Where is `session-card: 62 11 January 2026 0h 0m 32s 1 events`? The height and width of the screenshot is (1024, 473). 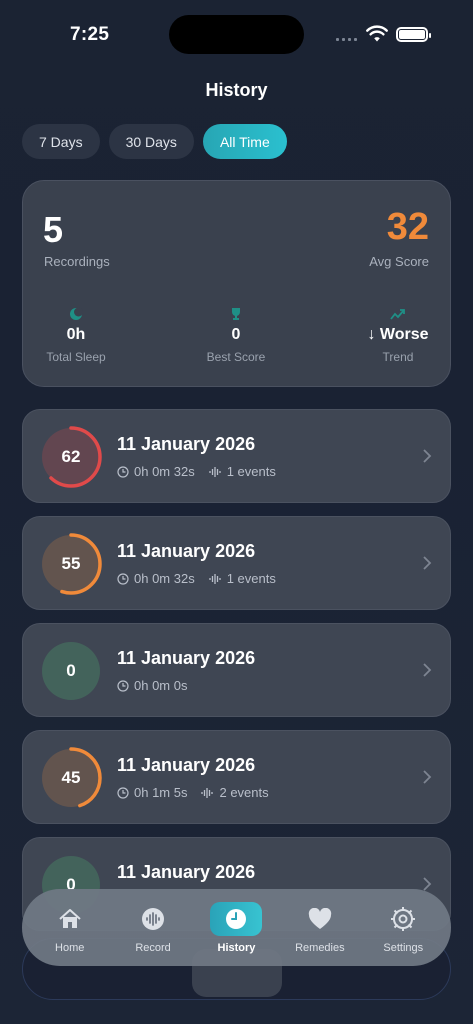
session-card: 62 11 January 2026 0h 0m 32s 1 events is located at coordinates (236, 456).